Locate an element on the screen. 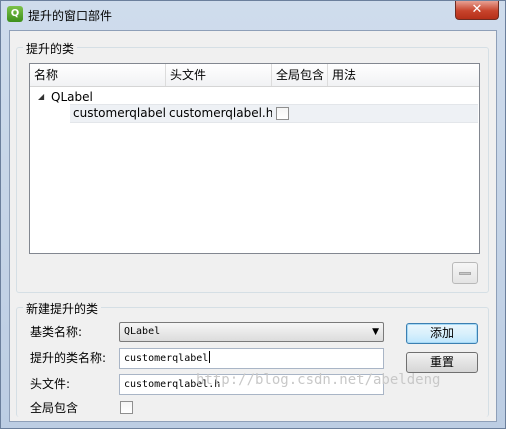  qt-designer-icon: Q is located at coordinates (15, 14).